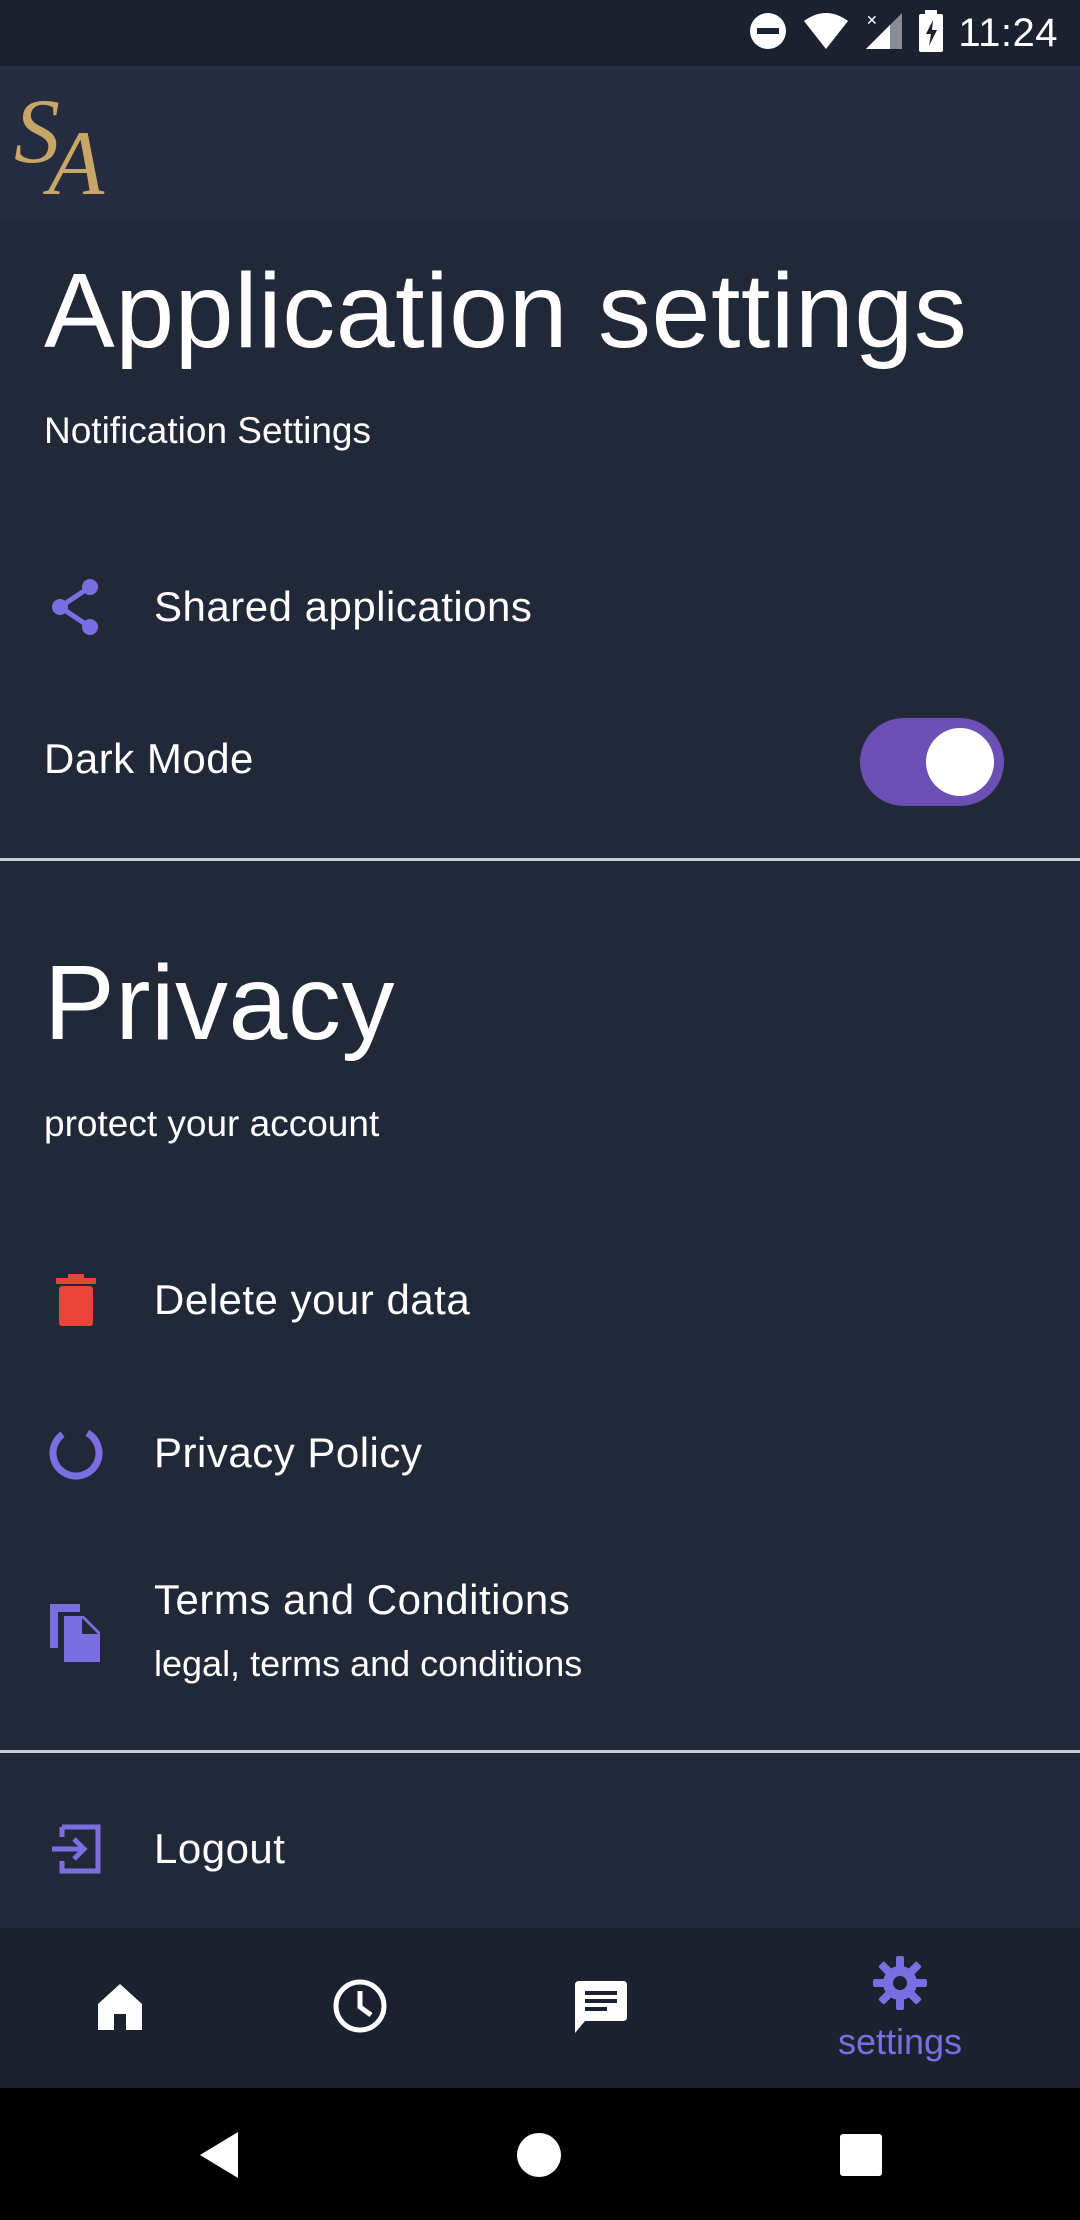  I want to click on signal-icon: ✕, so click(884, 33).